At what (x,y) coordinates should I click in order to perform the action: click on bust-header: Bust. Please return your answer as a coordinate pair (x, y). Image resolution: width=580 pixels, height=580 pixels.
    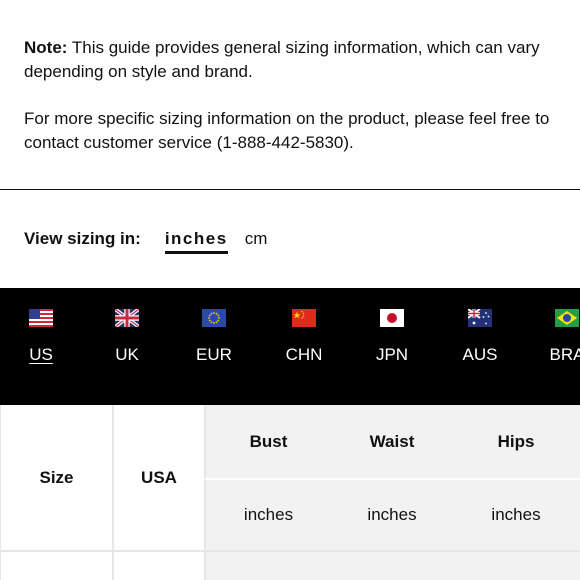
    Looking at the image, I should click on (268, 441).